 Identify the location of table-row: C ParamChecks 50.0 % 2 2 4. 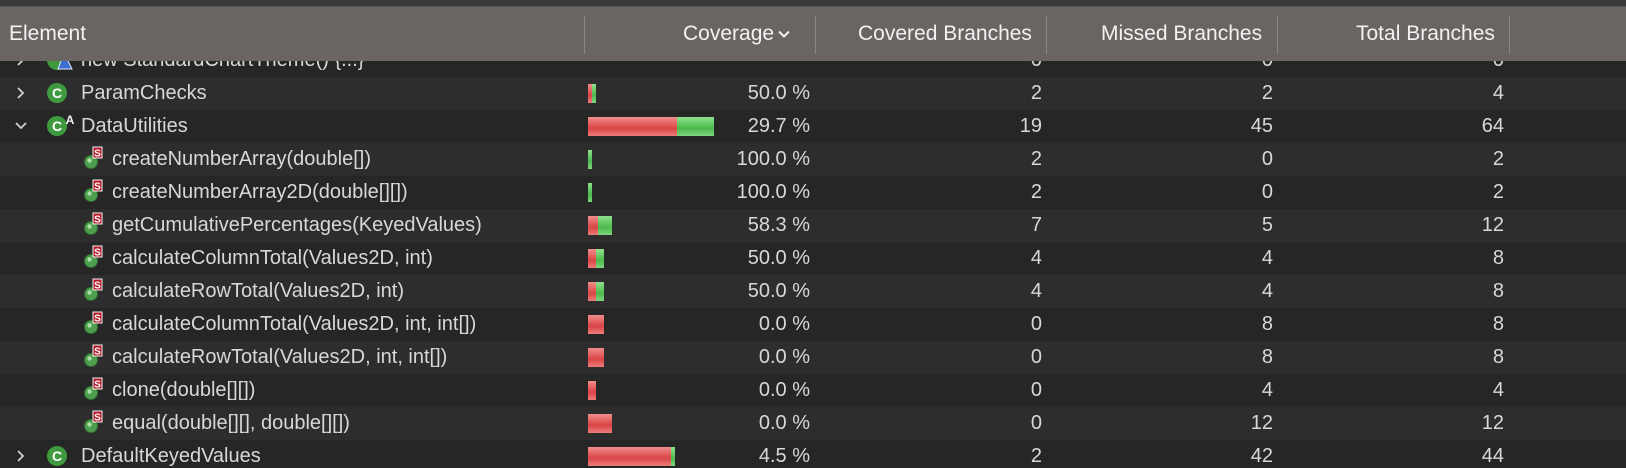
(813, 93).